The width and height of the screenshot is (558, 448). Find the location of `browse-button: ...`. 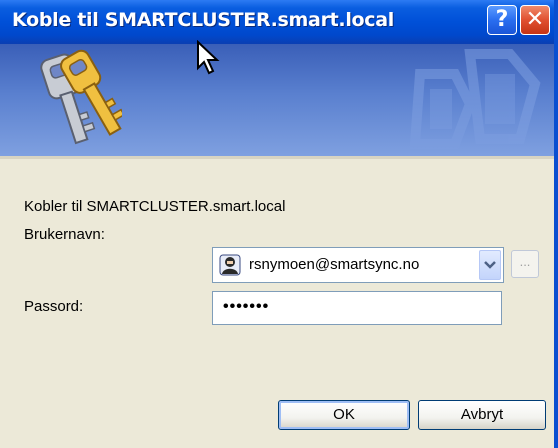

browse-button: ... is located at coordinates (525, 264).